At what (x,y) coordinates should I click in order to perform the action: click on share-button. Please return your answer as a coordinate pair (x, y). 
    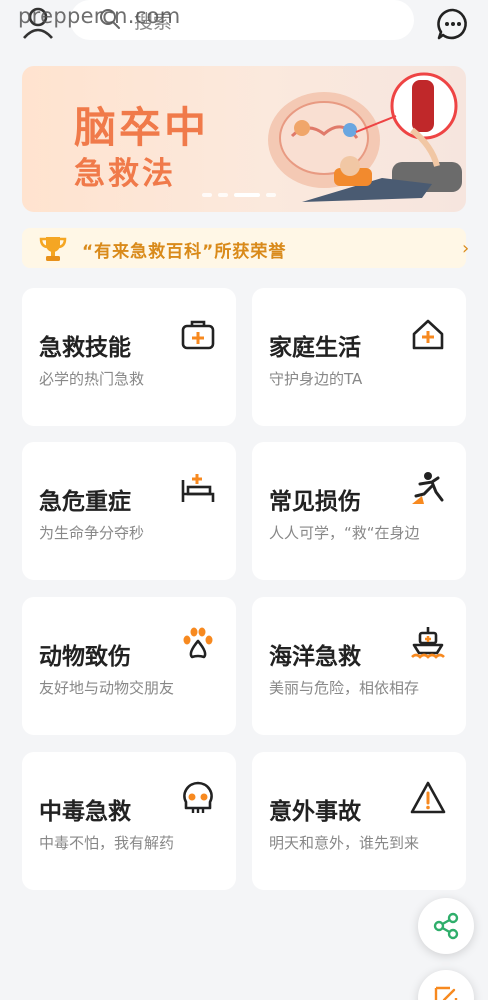
    Looking at the image, I should click on (446, 926).